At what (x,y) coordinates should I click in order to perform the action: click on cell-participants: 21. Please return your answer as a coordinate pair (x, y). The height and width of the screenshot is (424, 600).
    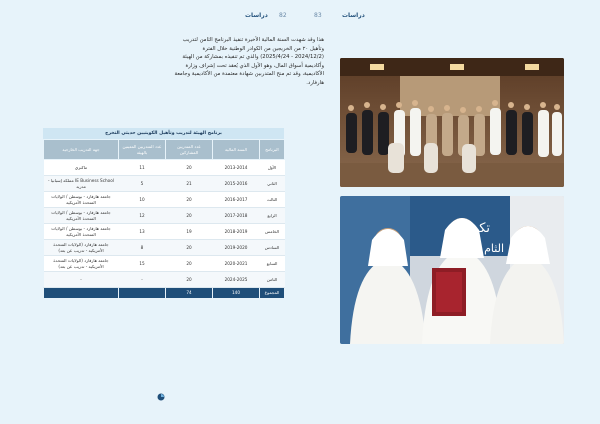
    Looking at the image, I should click on (189, 183).